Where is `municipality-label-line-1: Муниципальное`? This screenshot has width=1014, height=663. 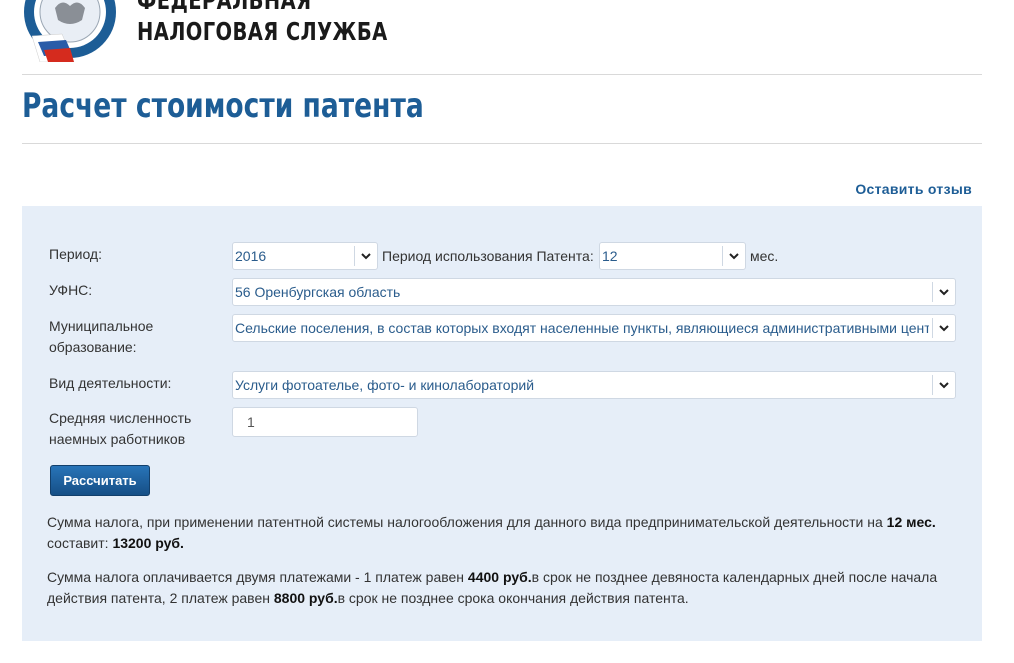 municipality-label-line-1: Муниципальное is located at coordinates (101, 326).